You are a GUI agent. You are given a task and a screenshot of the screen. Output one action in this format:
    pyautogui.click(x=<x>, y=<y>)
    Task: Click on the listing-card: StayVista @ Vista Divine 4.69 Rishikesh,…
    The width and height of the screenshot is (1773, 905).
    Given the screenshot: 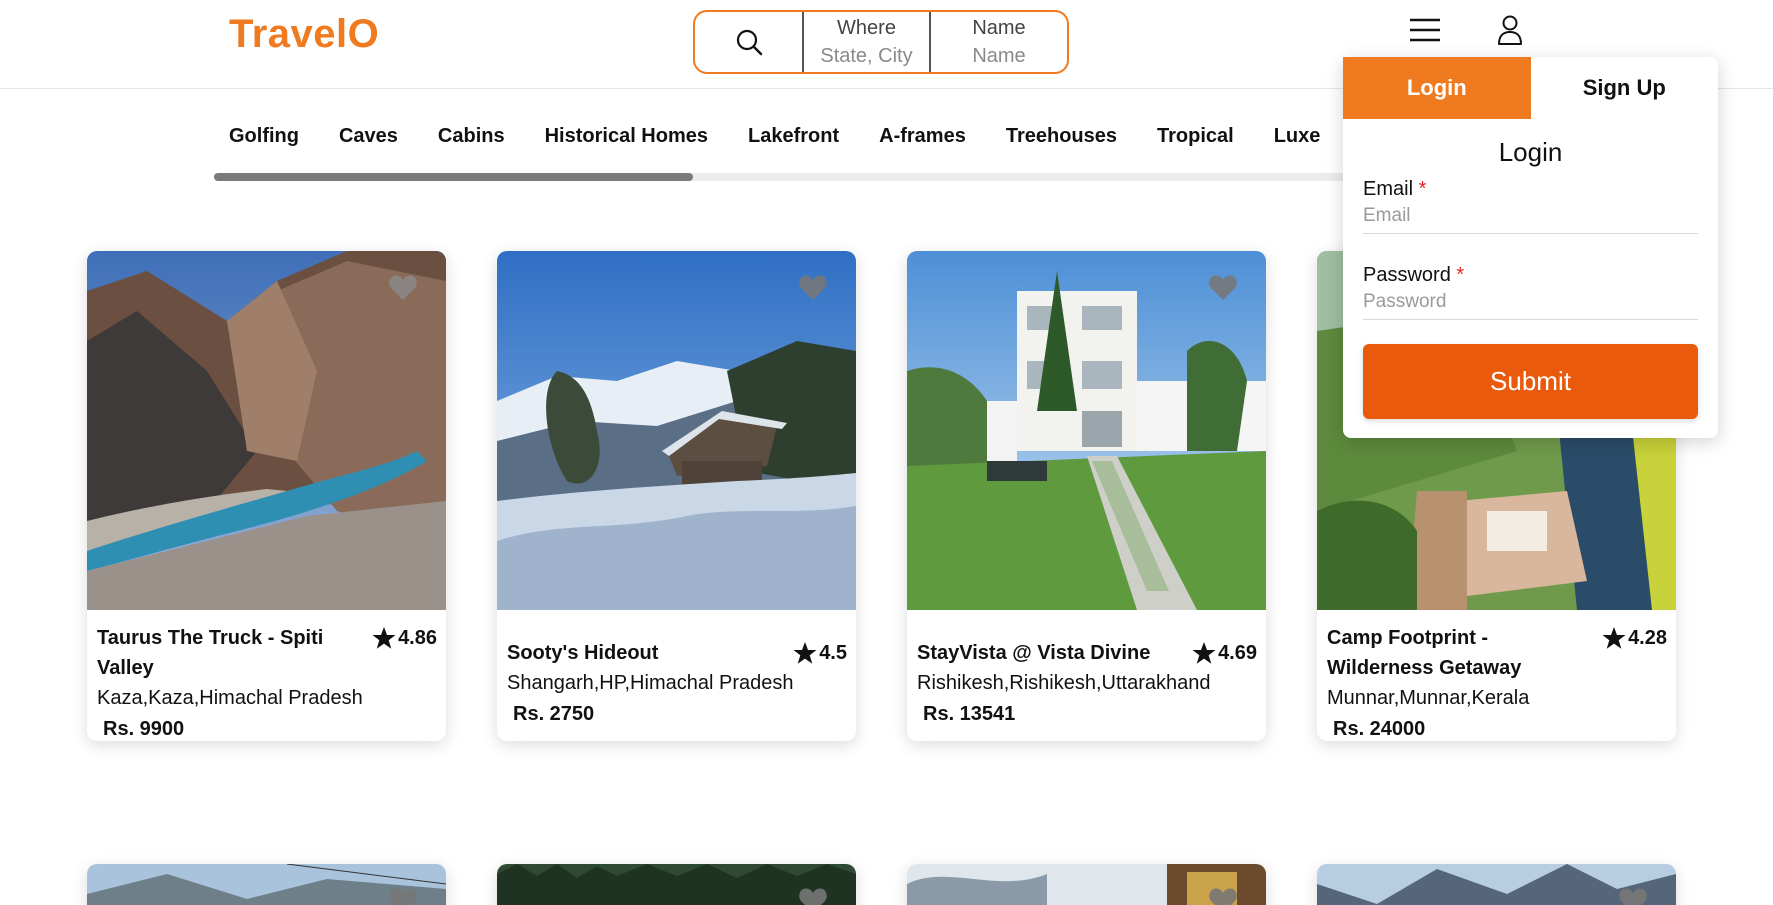 What is the action you would take?
    pyautogui.click(x=1086, y=496)
    